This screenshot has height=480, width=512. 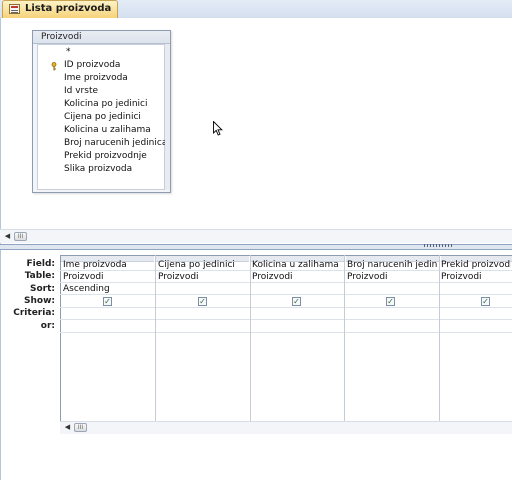 What do you see at coordinates (81, 91) in the screenshot?
I see `field-id-vrste: Id vrste` at bounding box center [81, 91].